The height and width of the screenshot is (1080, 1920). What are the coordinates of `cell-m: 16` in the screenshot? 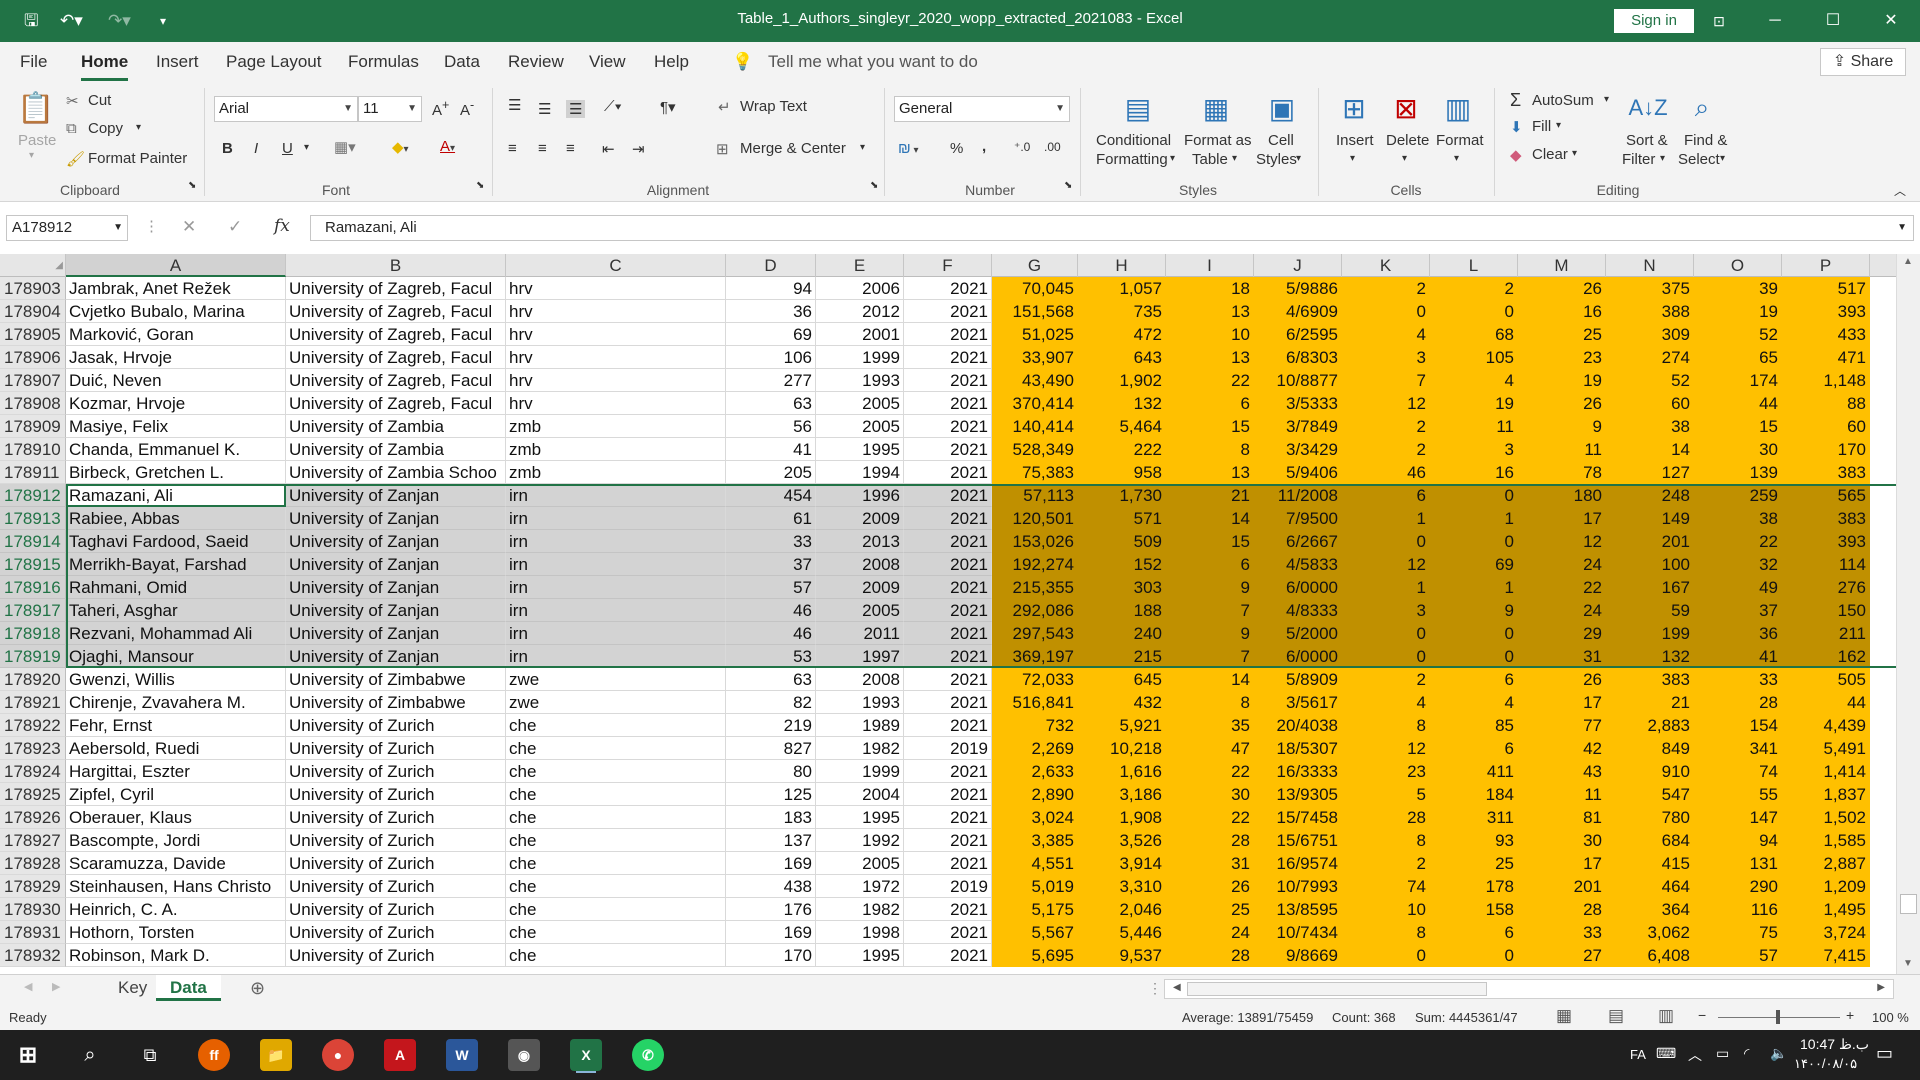 It's located at (1562, 311).